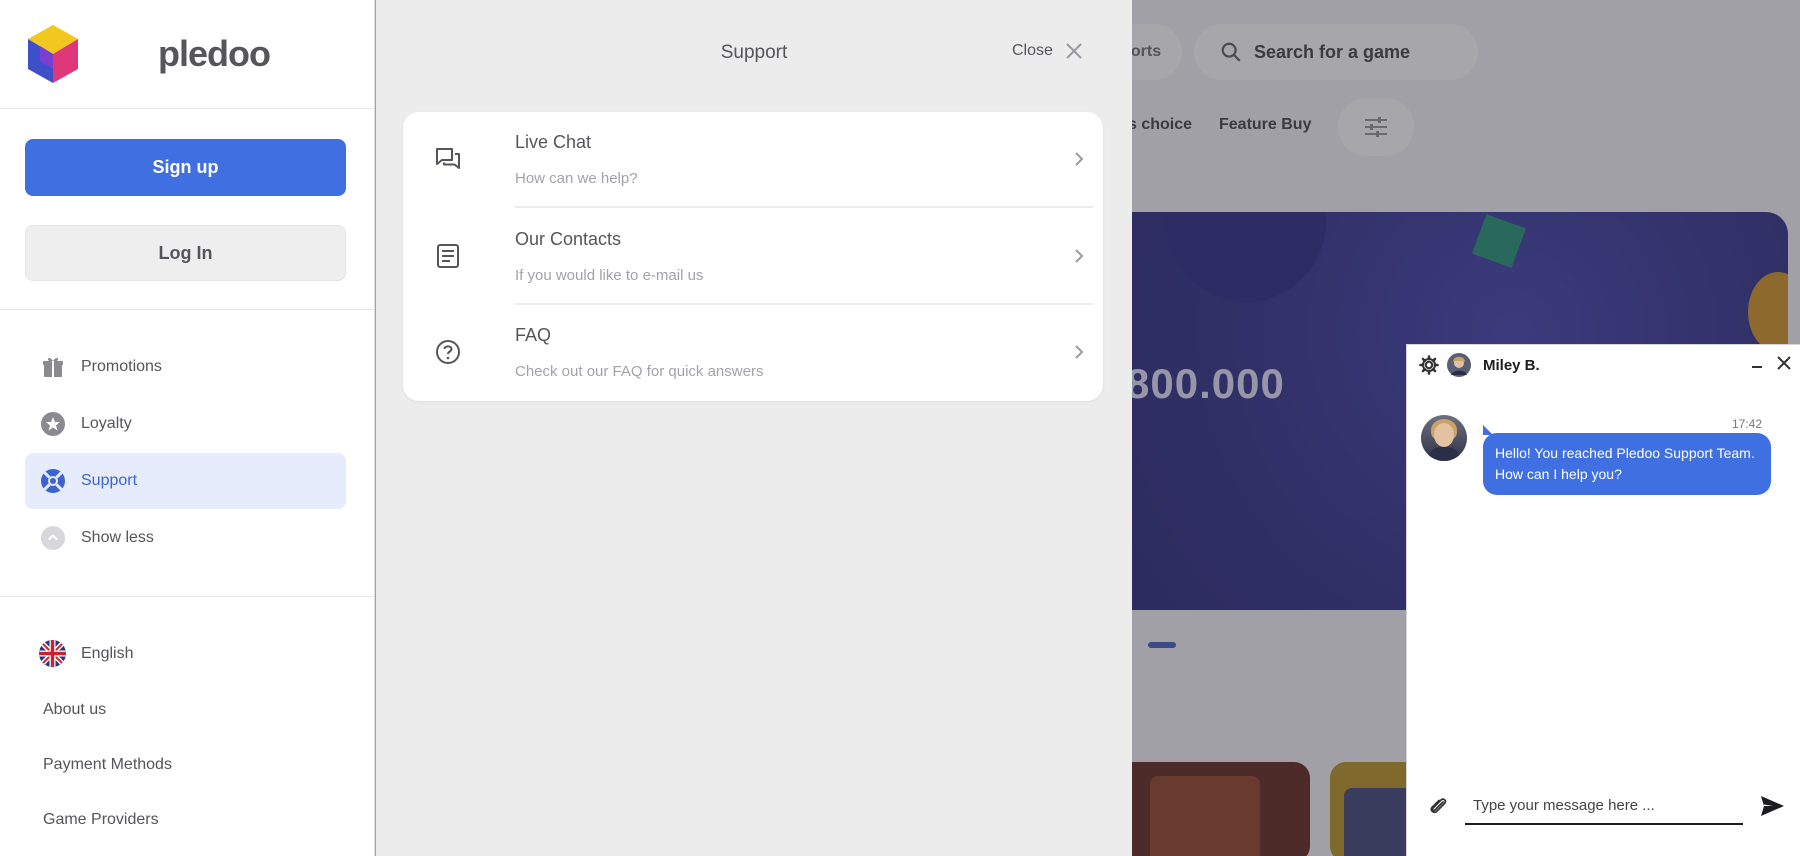  What do you see at coordinates (53, 481) in the screenshot?
I see `lifebuoy-icon` at bounding box center [53, 481].